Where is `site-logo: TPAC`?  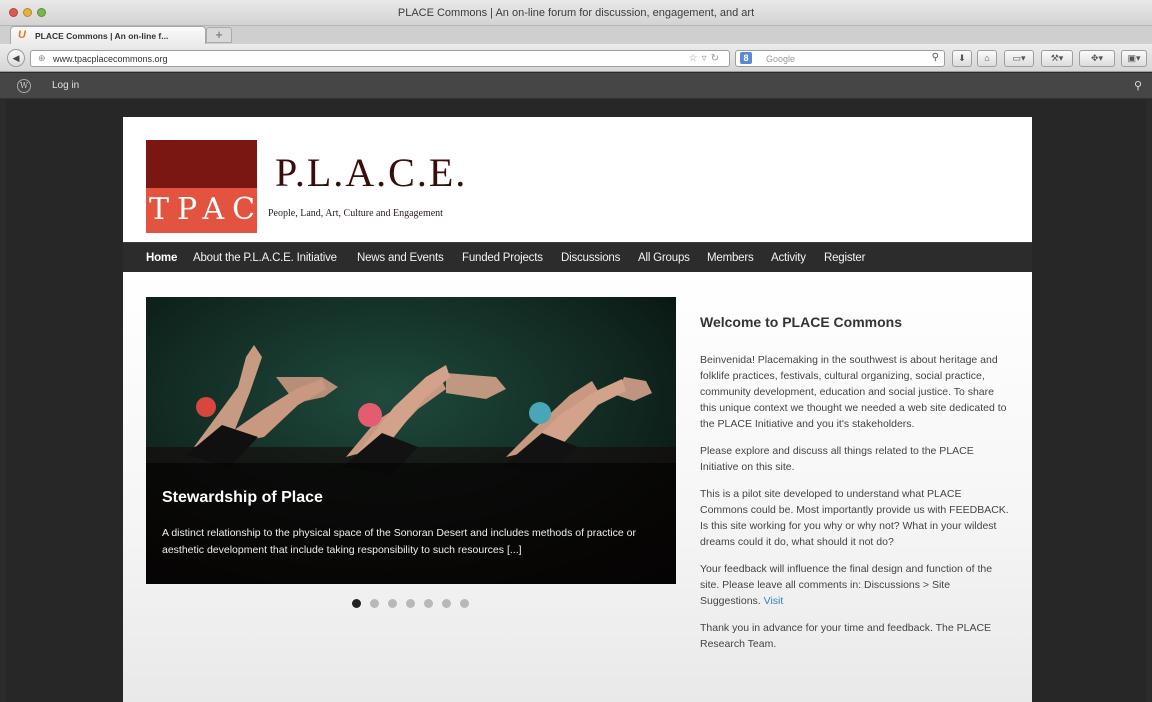
site-logo: TPAC is located at coordinates (201, 186).